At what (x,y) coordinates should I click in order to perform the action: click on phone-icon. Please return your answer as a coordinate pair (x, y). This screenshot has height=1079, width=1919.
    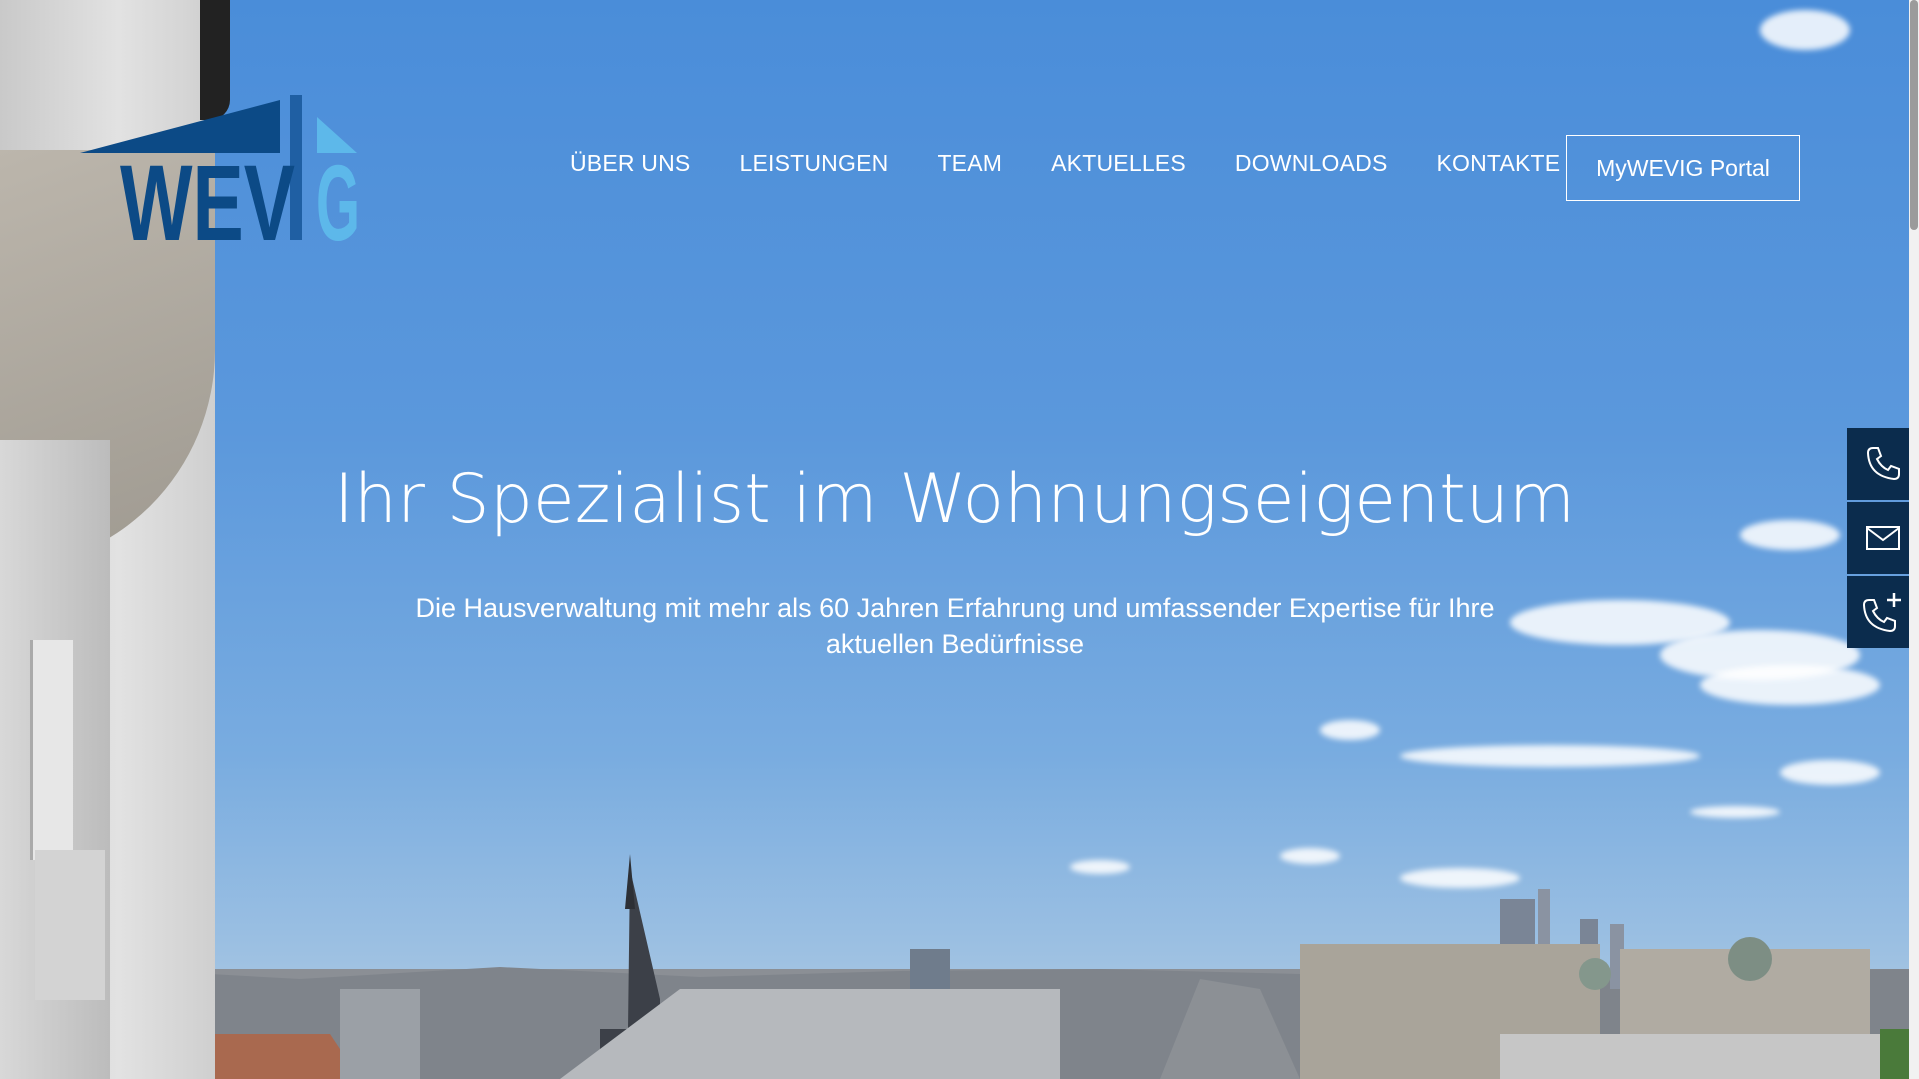
    Looking at the image, I should click on (1883, 464).